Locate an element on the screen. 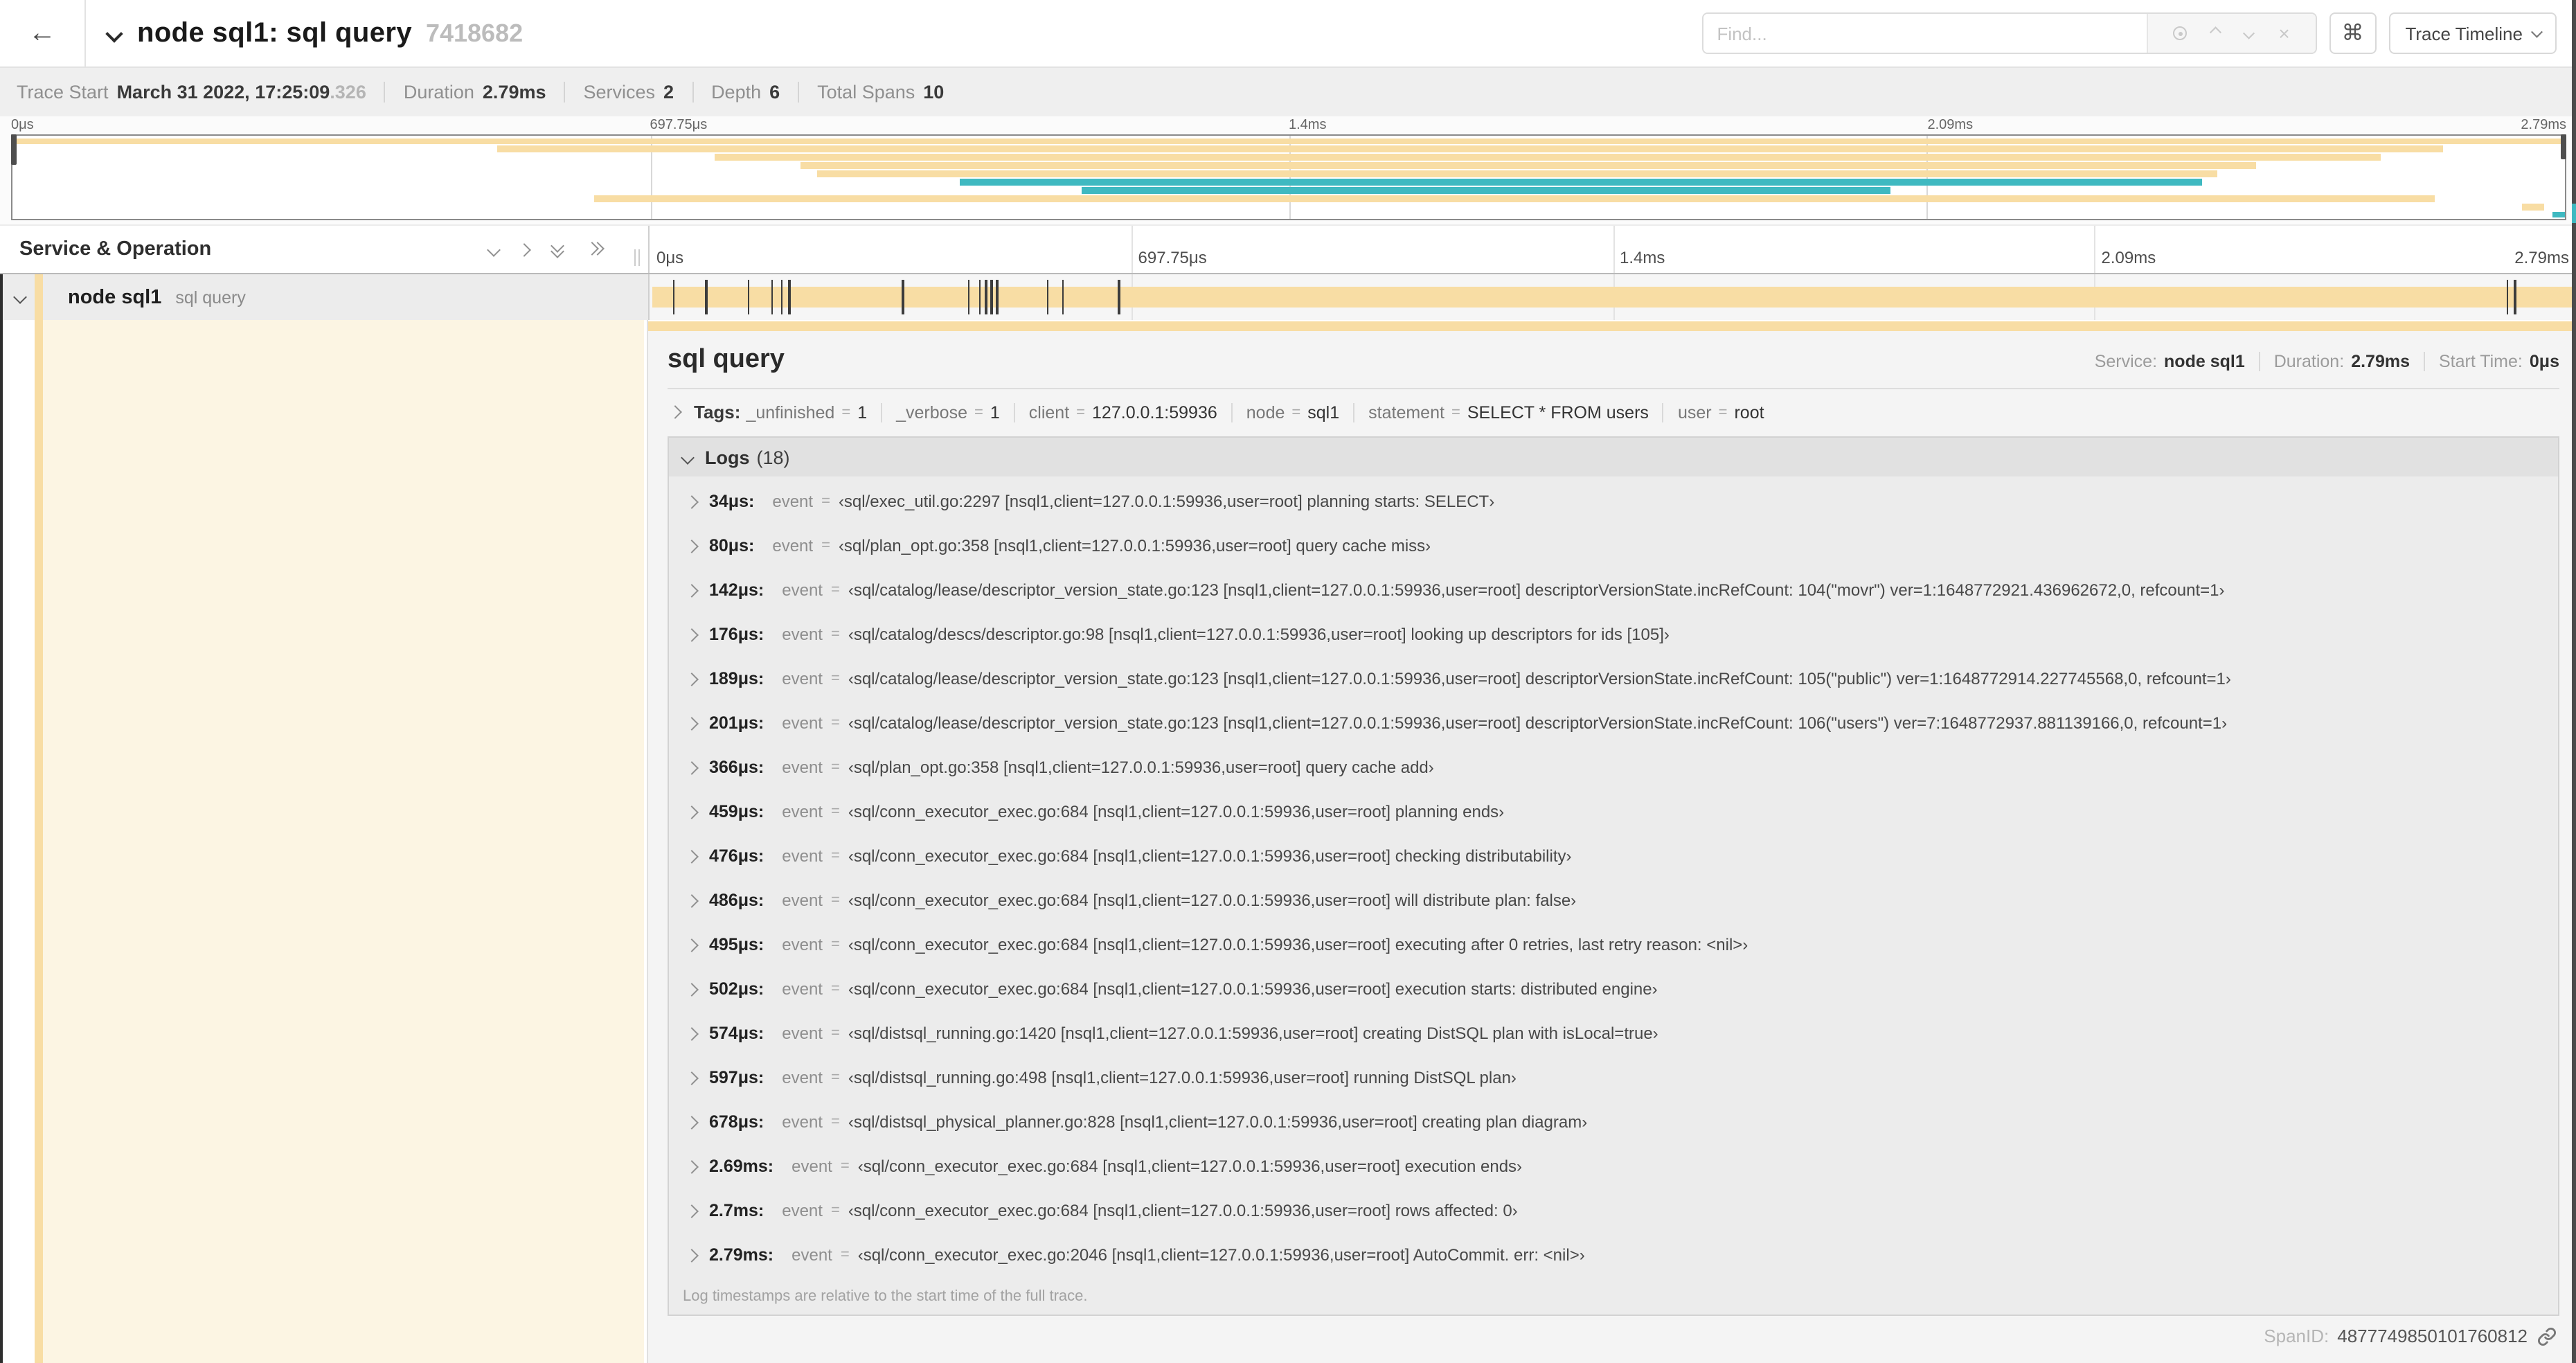 The width and height of the screenshot is (2576, 1363). ruler-label: 0μs is located at coordinates (23, 126).